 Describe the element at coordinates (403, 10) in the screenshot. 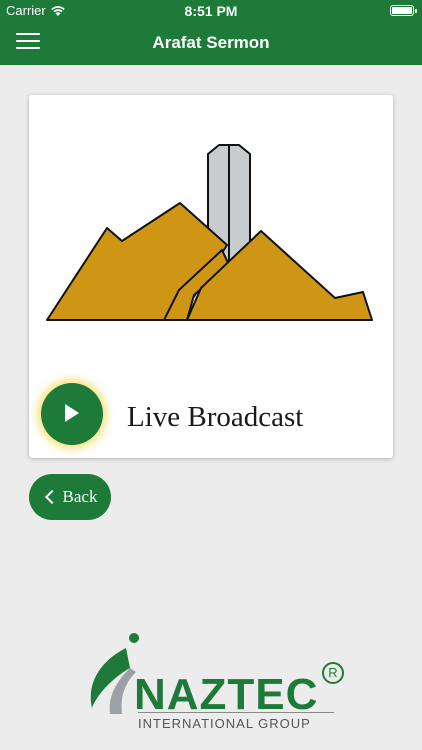

I see `battery-icon` at that location.